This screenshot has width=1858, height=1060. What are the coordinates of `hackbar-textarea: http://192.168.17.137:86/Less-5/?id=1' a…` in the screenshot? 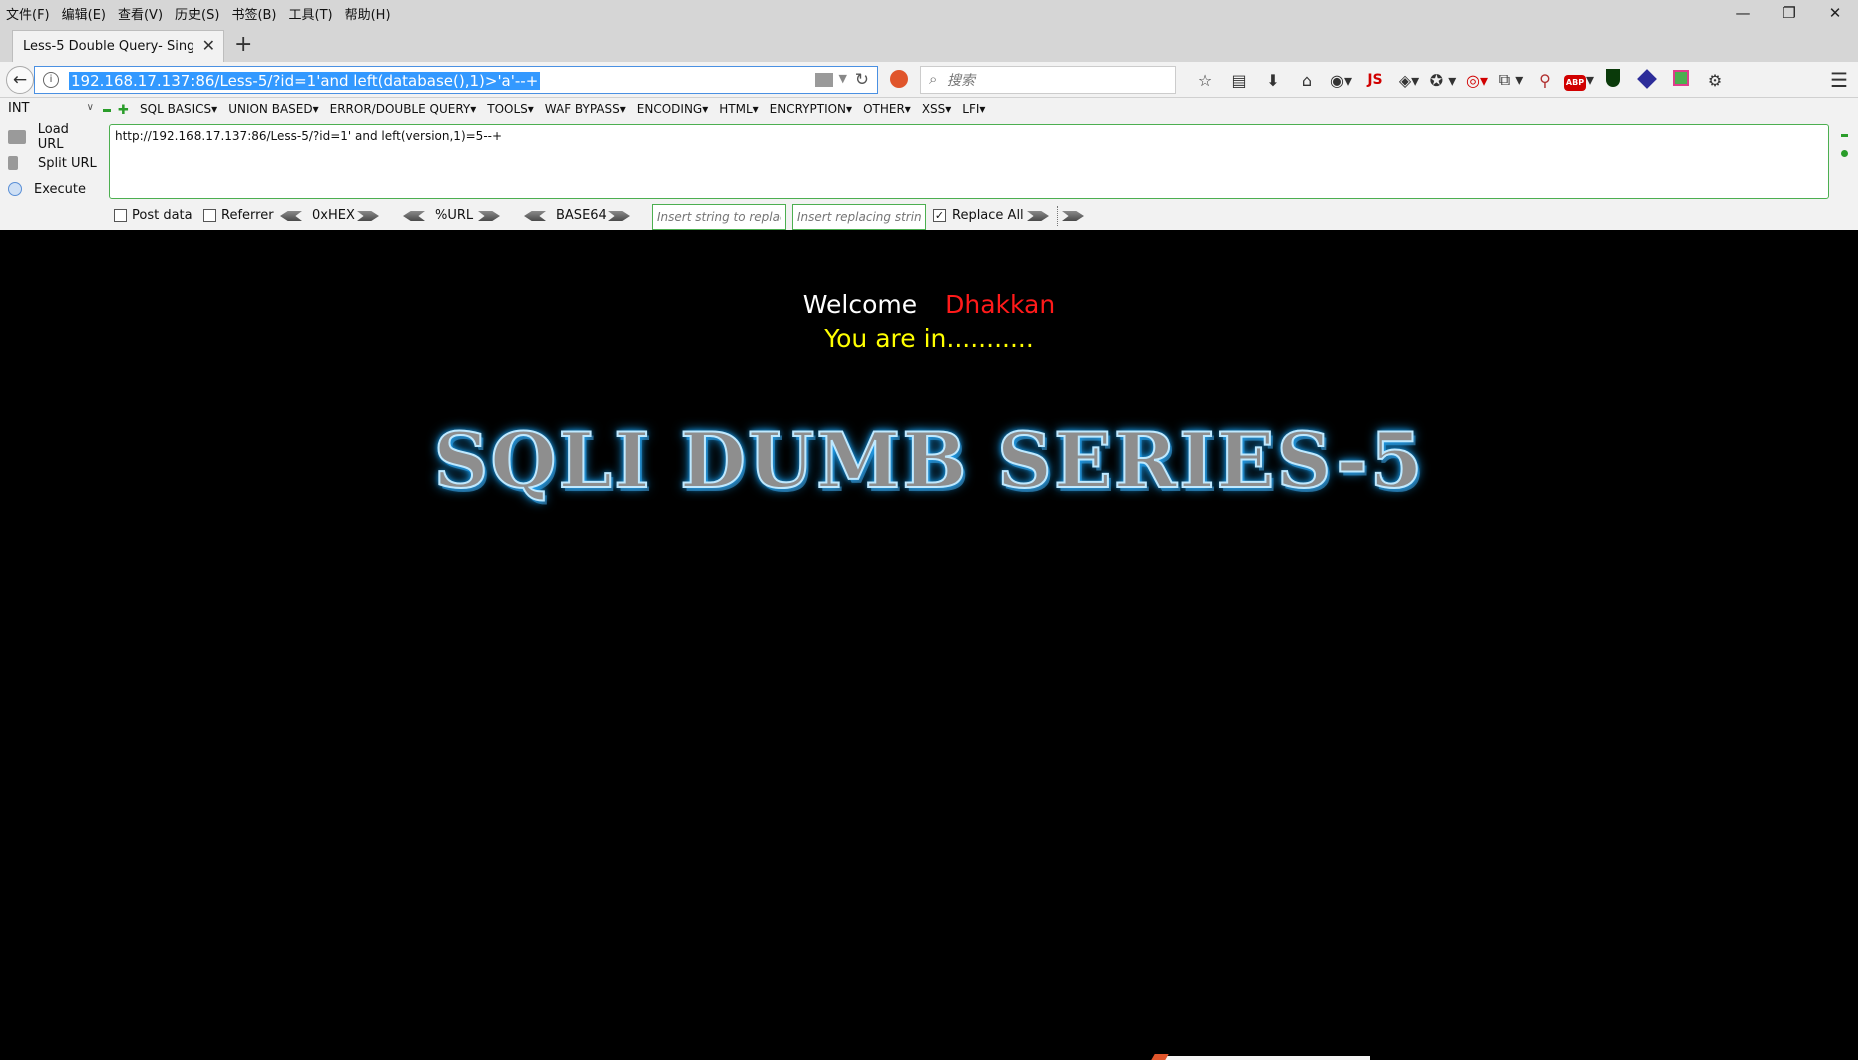 It's located at (969, 161).